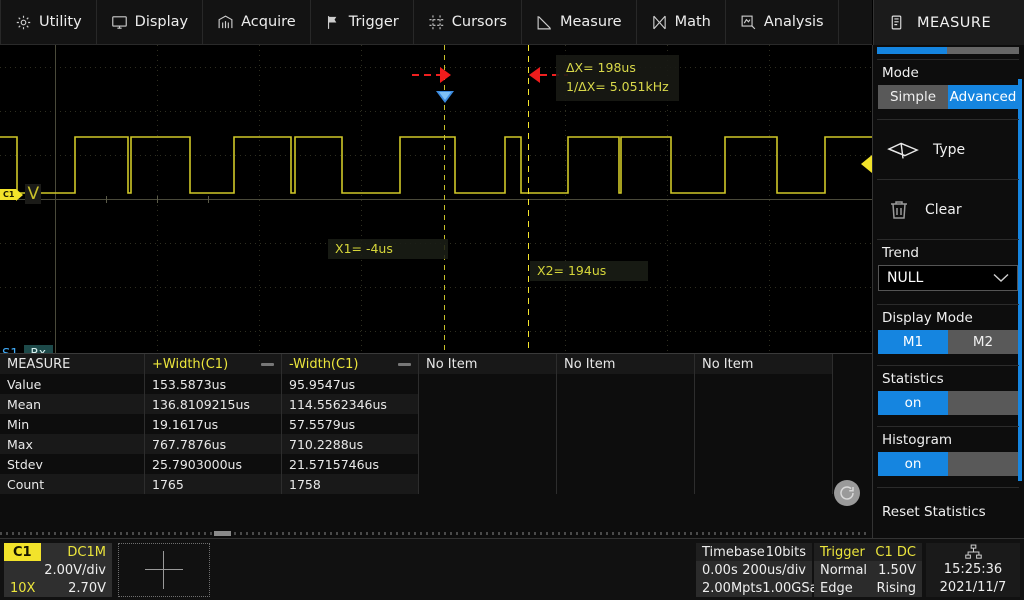  I want to click on clock-time: 15:25:36, so click(973, 569).